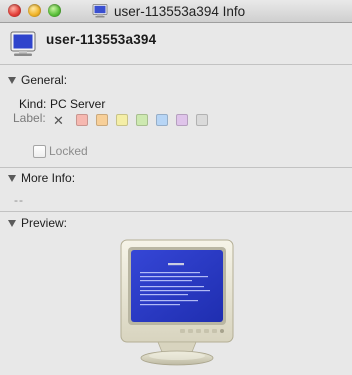 The width and height of the screenshot is (352, 375). What do you see at coordinates (176, 179) in the screenshot?
I see `section-more-info-header: More Info:` at bounding box center [176, 179].